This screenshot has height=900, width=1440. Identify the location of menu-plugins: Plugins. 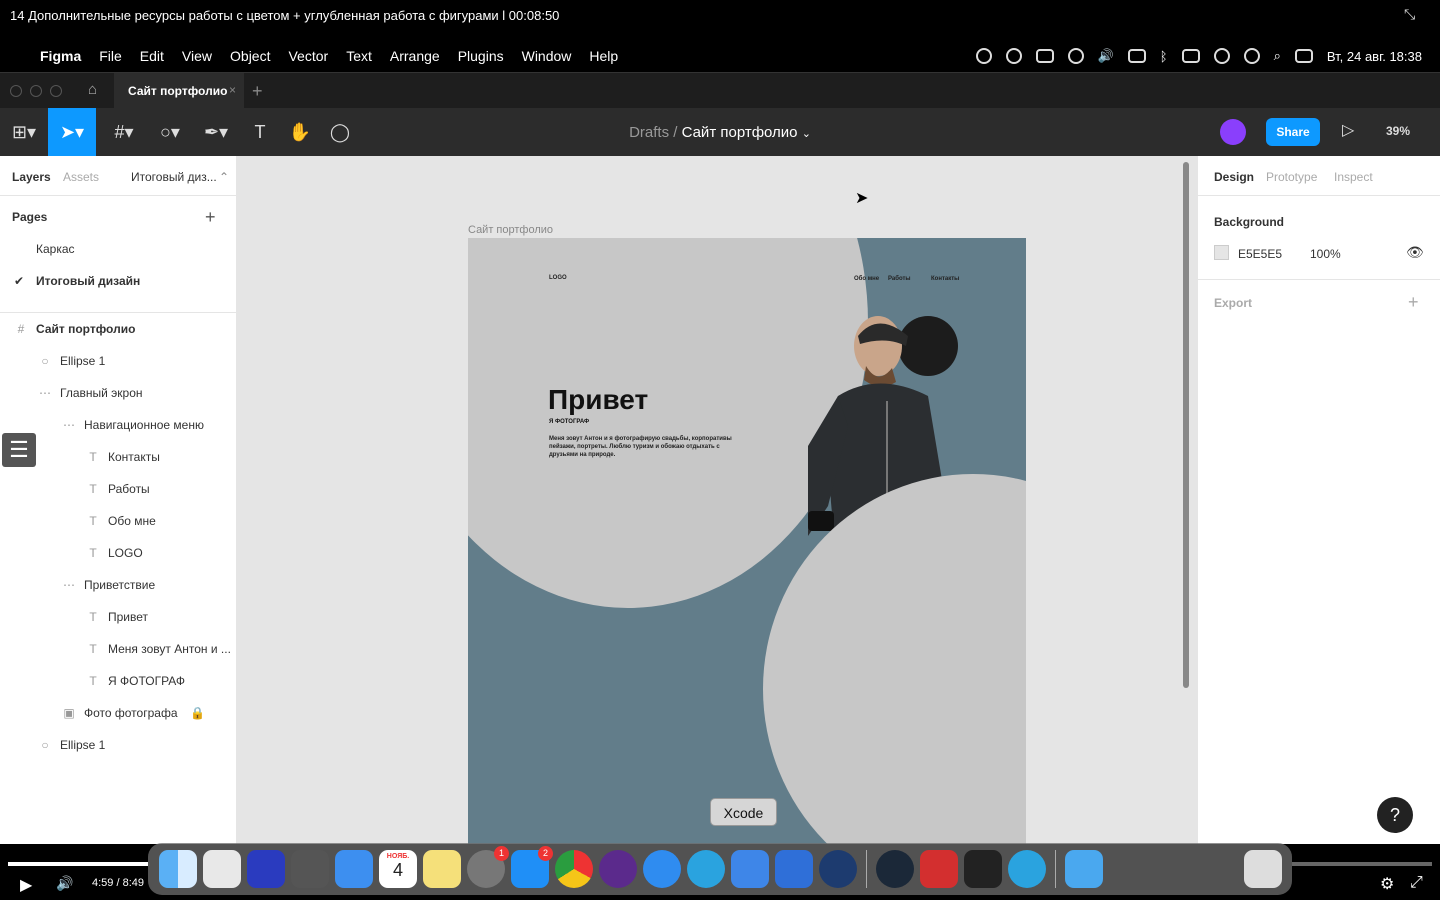
(481, 56).